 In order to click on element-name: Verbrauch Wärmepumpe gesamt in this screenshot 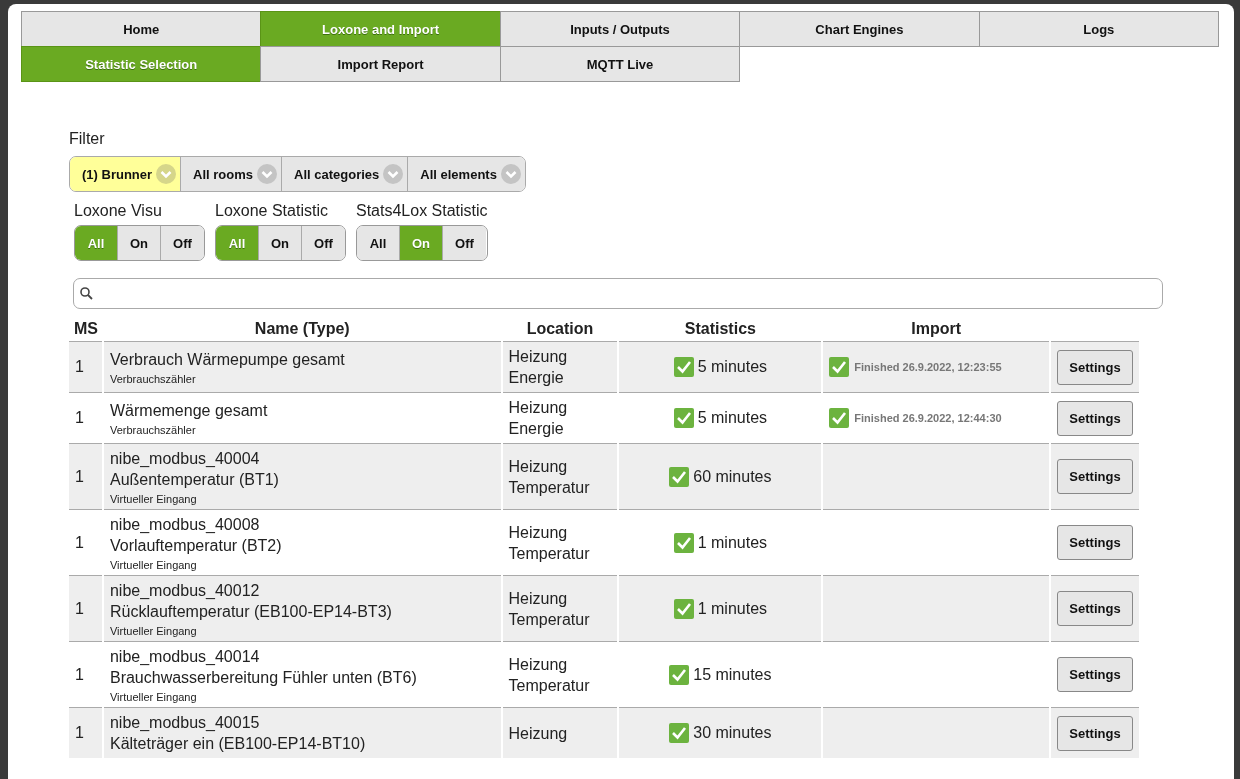, I will do `click(227, 360)`.